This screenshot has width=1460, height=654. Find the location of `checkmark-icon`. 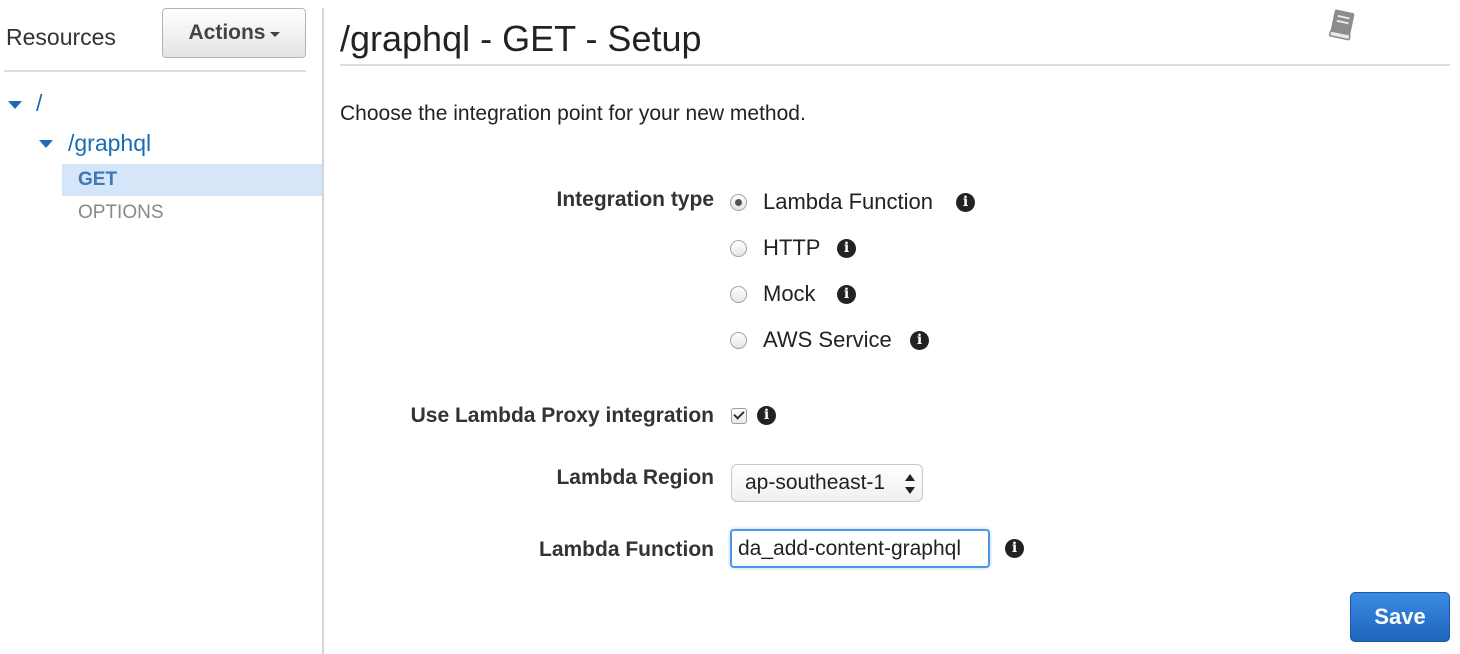

checkmark-icon is located at coordinates (739, 414).